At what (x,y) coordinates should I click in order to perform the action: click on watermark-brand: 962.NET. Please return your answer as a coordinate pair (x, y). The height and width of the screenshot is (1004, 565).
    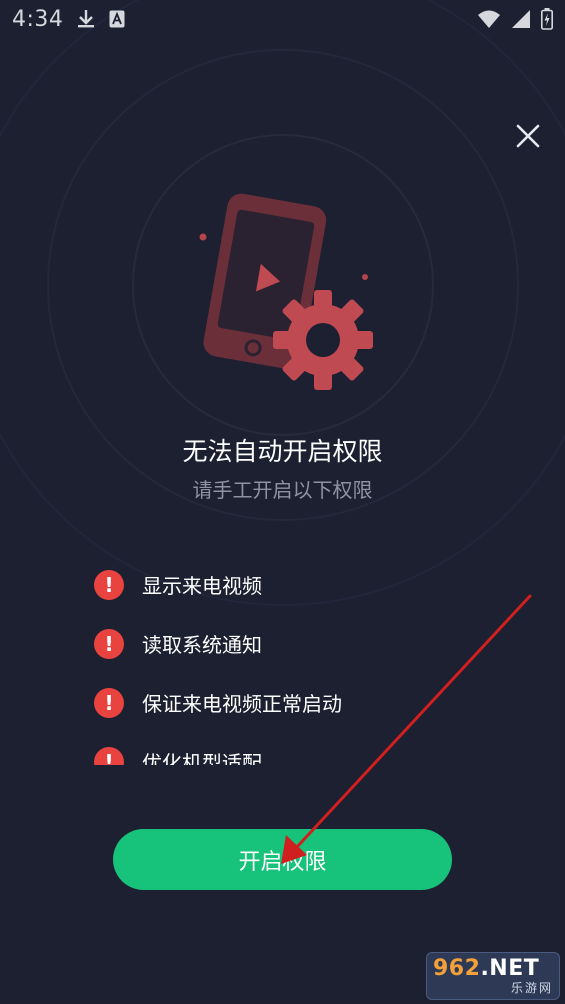
    Looking at the image, I should click on (493, 969).